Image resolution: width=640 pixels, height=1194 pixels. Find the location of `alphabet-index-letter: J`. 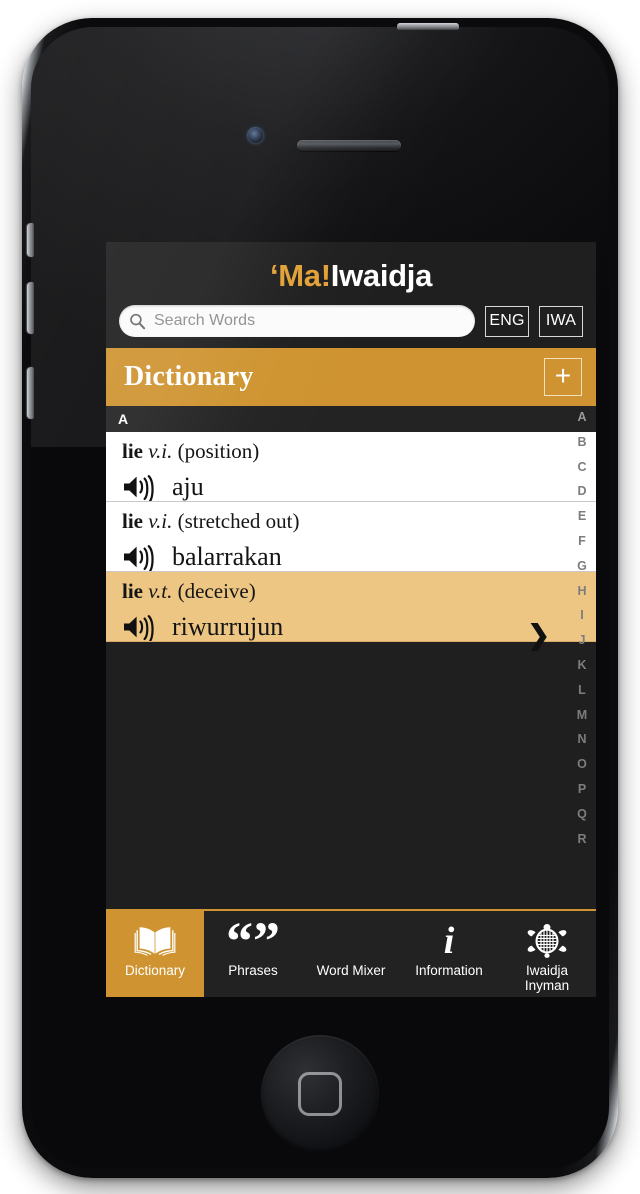

alphabet-index-letter: J is located at coordinates (582, 640).